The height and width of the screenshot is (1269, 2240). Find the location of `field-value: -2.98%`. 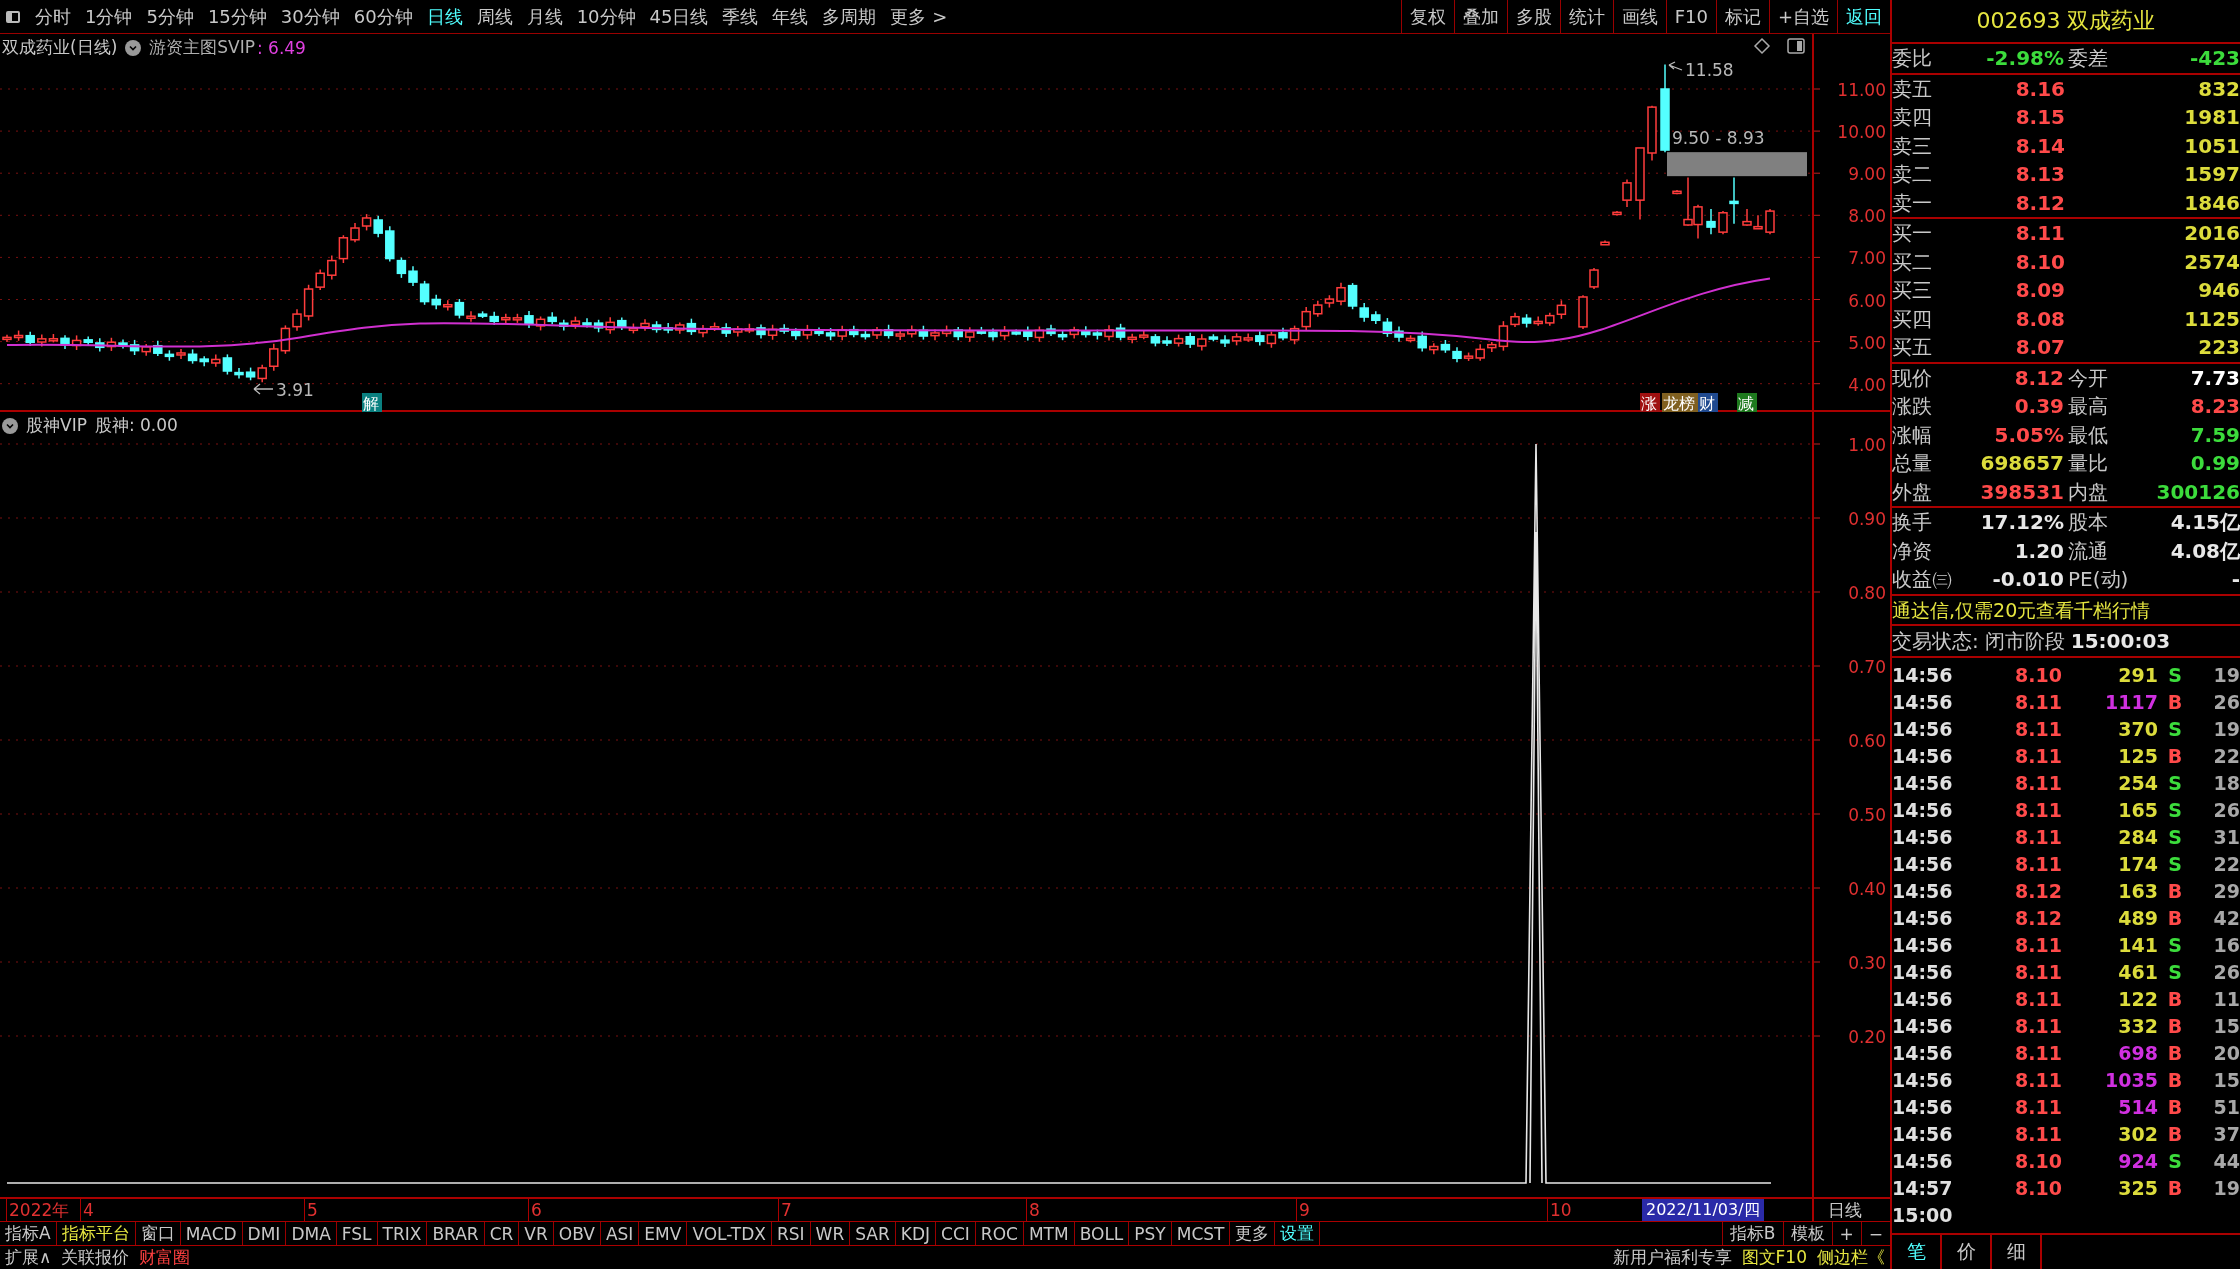

field-value: -2.98% is located at coordinates (2024, 58).